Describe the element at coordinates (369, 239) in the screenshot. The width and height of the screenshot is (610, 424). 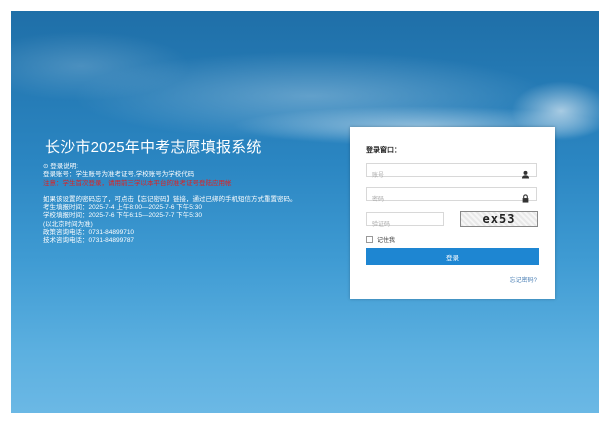
I see `remember-checkbox` at that location.